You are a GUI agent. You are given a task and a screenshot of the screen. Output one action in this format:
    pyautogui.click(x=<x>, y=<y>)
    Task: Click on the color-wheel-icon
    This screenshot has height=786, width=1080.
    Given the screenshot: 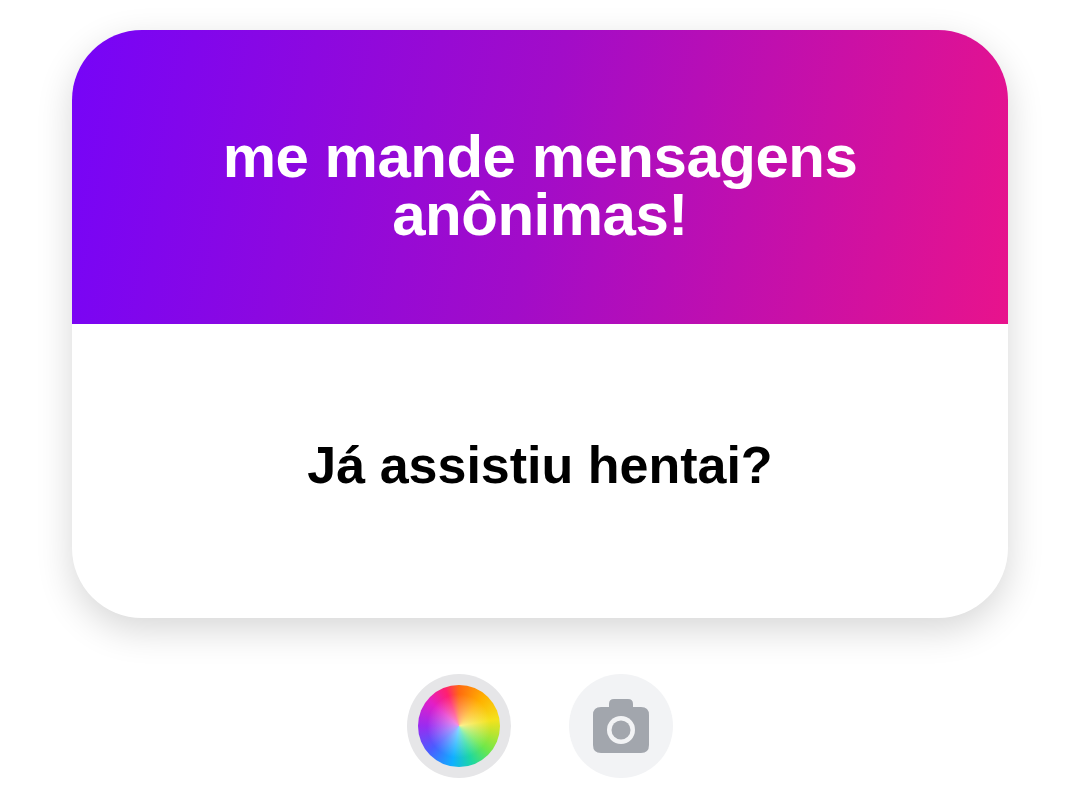 What is the action you would take?
    pyautogui.click(x=459, y=726)
    